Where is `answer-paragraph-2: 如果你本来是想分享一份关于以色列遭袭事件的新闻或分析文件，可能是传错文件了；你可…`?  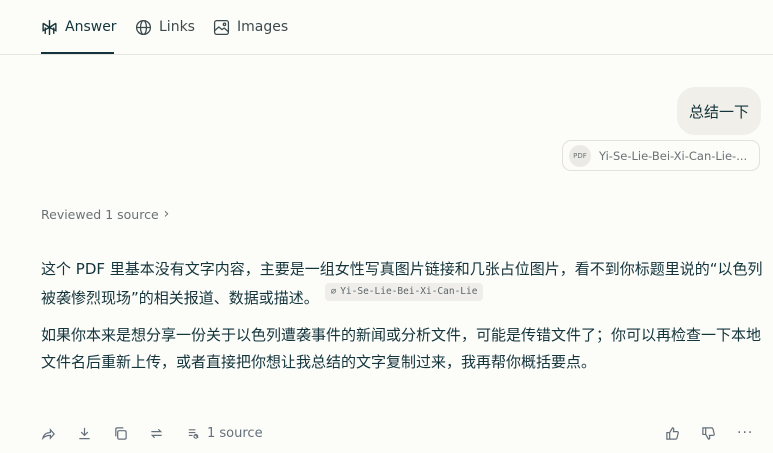
answer-paragraph-2: 如果你本来是想分享一份关于以色列遭袭事件的新闻或分析文件，可能是传错文件了；你可… is located at coordinates (402, 349).